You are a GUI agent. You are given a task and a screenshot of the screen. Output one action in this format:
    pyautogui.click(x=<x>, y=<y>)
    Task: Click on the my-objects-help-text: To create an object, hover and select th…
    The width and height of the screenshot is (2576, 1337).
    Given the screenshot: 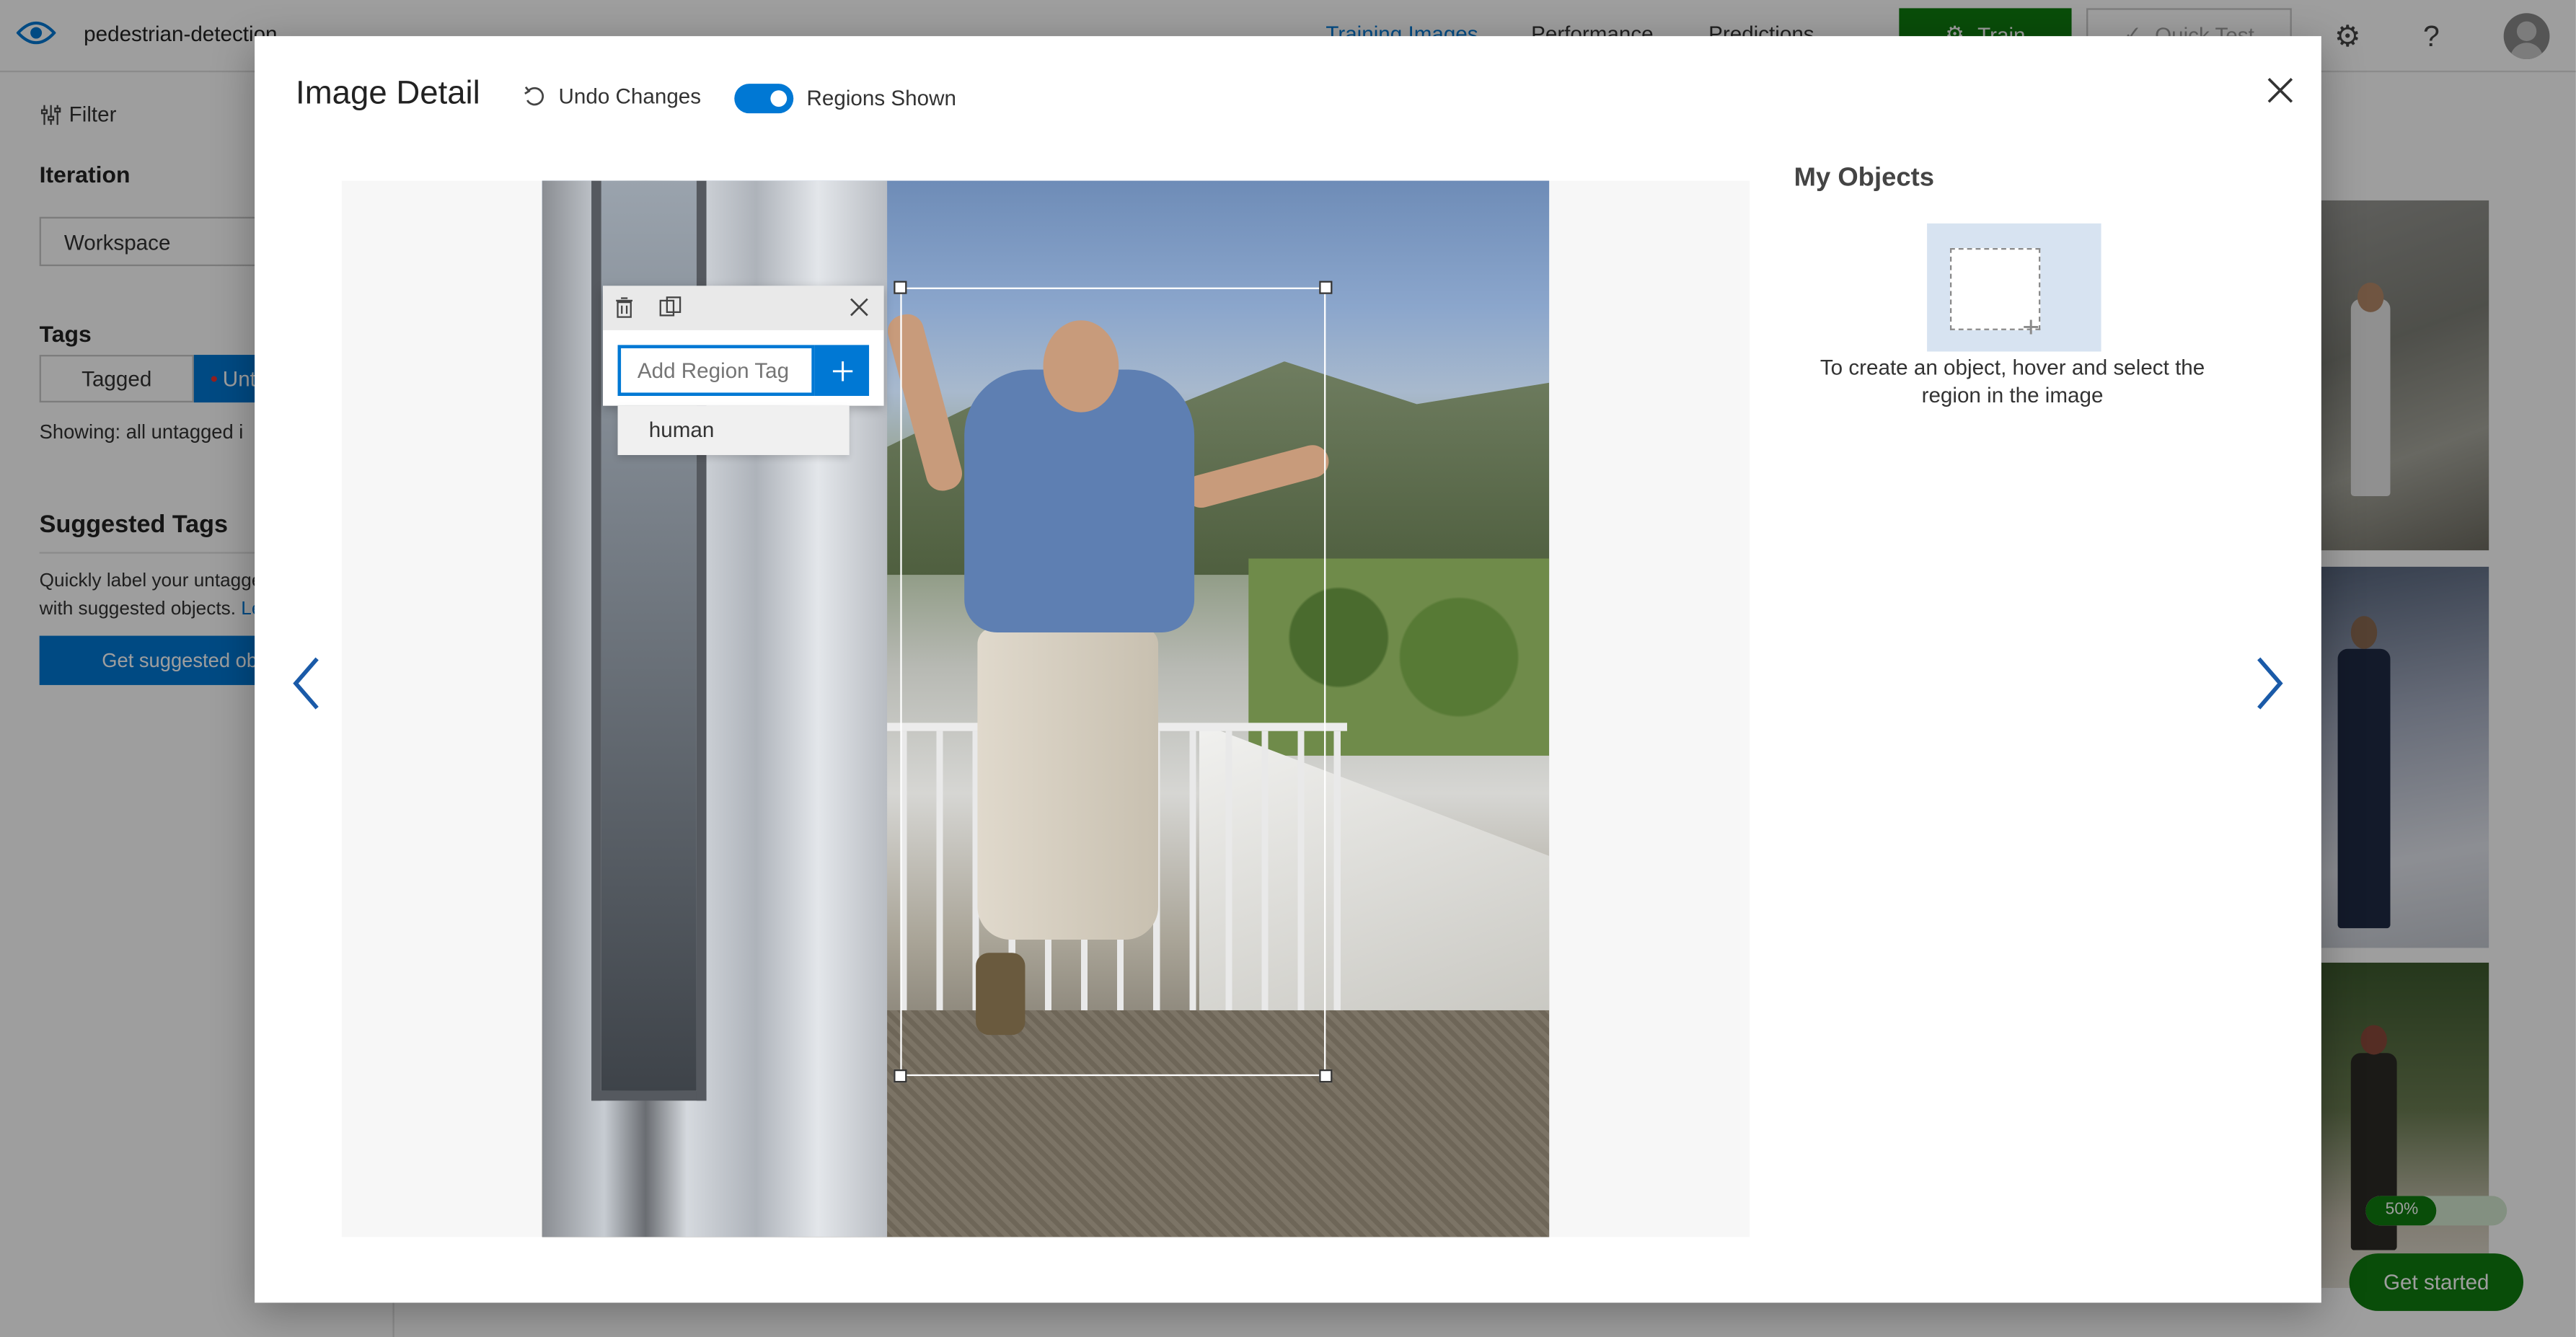 What is the action you would take?
    pyautogui.click(x=2012, y=381)
    